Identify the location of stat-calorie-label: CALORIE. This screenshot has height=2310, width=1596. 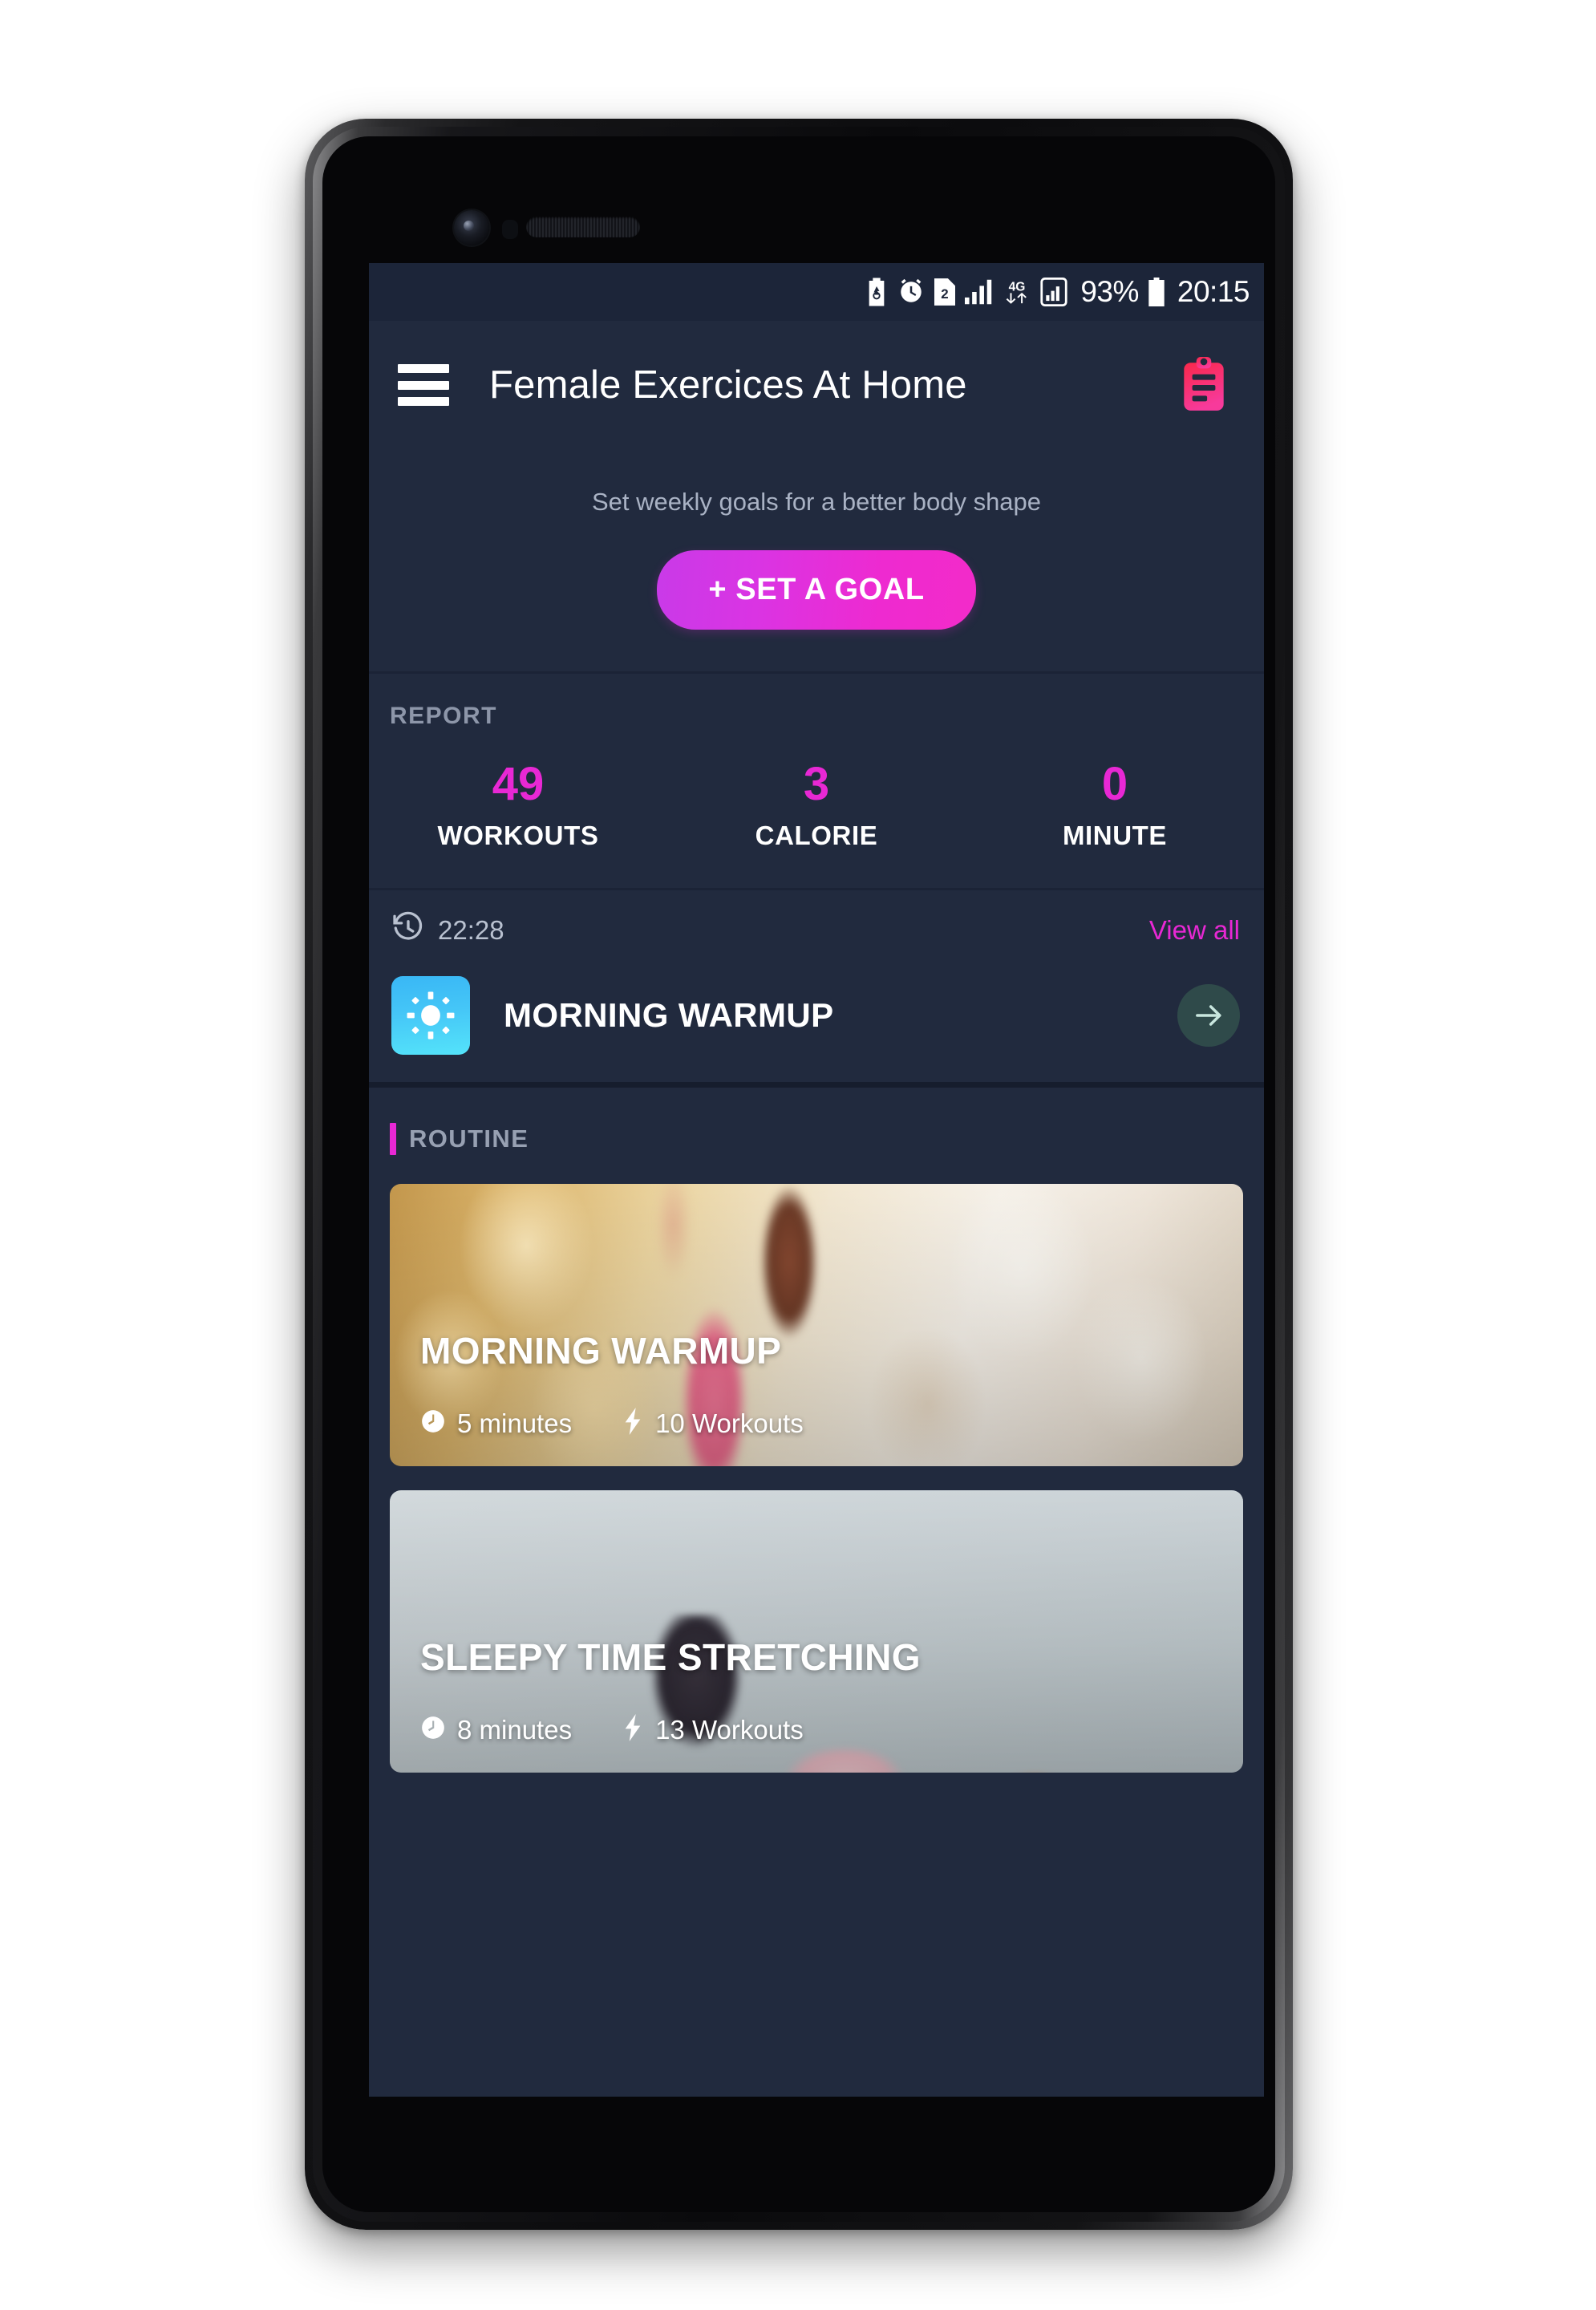
(816, 836).